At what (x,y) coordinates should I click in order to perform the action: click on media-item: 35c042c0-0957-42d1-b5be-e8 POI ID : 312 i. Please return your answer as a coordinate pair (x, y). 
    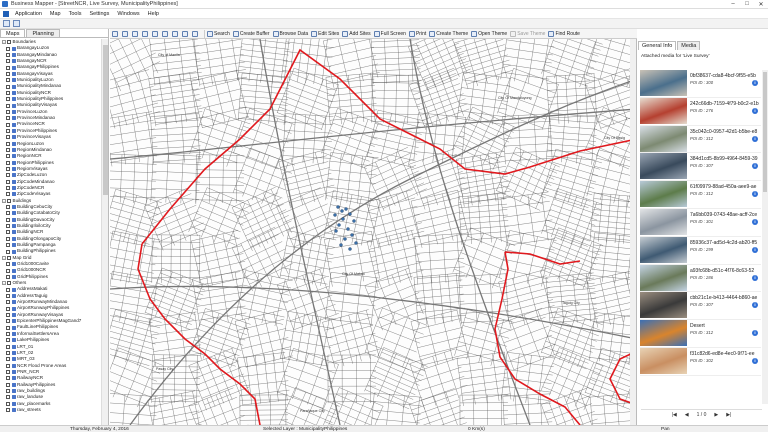
    Looking at the image, I should click on (700, 139).